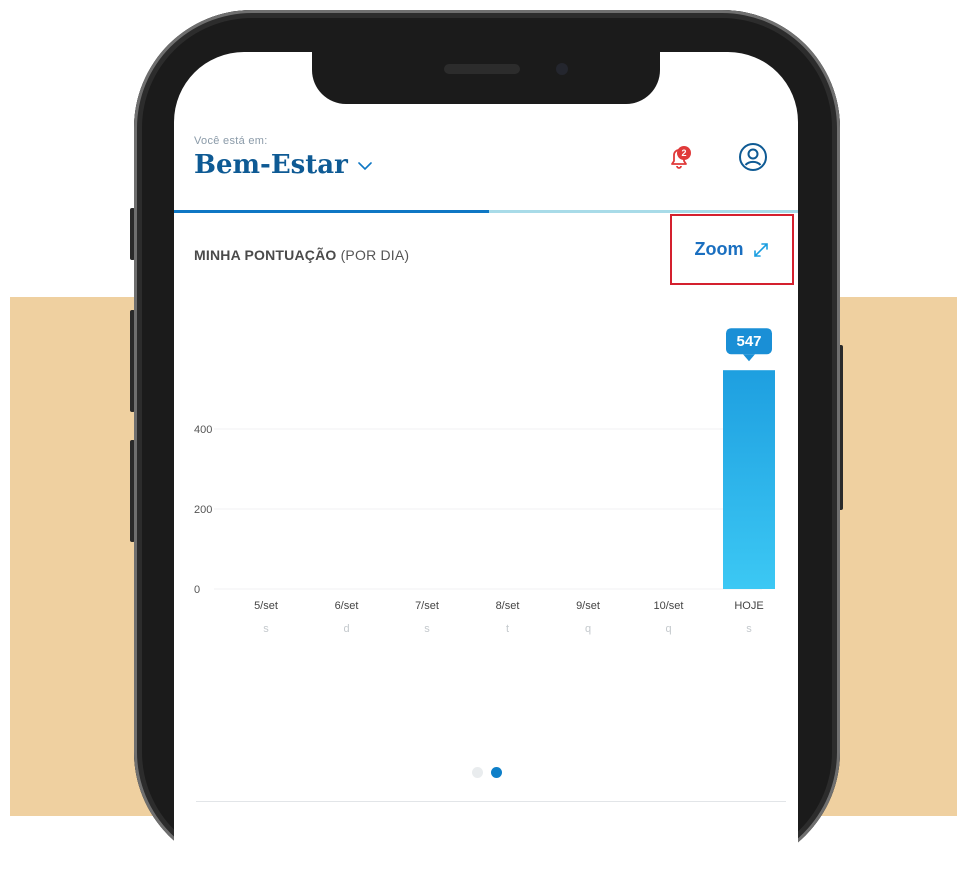 This screenshot has width=957, height=872. I want to click on chart-title-main: MINHA PONTUAÇÃO, so click(265, 255).